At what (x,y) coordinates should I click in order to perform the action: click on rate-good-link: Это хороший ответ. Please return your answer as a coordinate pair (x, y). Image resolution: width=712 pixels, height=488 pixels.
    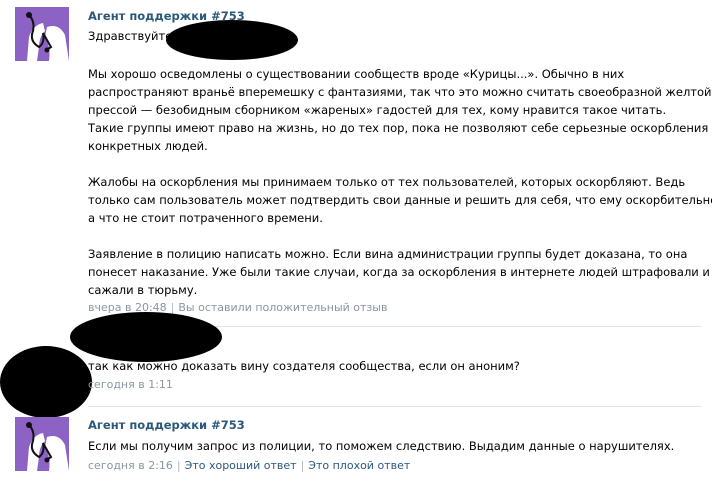
    Looking at the image, I should click on (241, 465).